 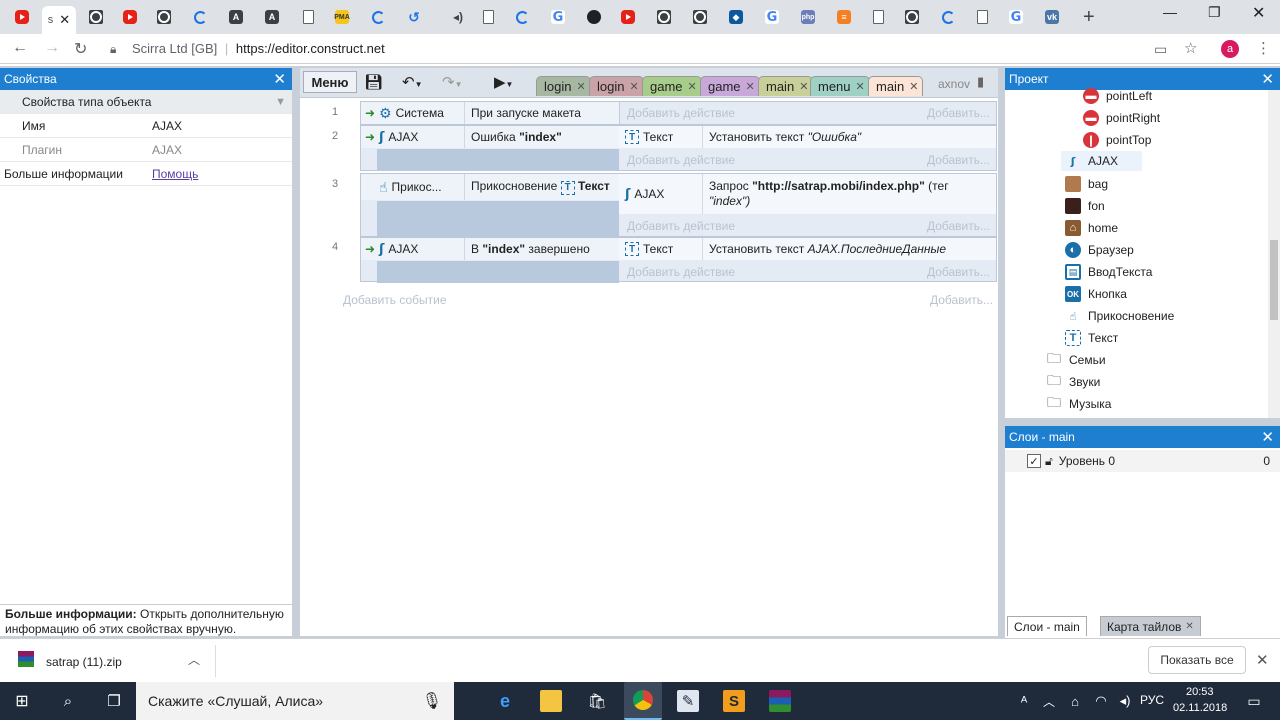 I want to click on task-view-icon: ❐, so click(x=114, y=701).